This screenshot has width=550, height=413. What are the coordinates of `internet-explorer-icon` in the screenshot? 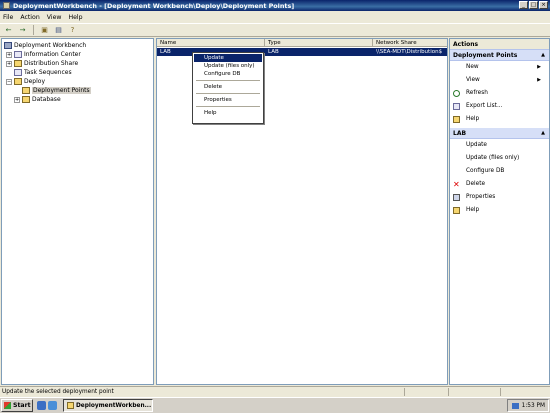 It's located at (52, 405).